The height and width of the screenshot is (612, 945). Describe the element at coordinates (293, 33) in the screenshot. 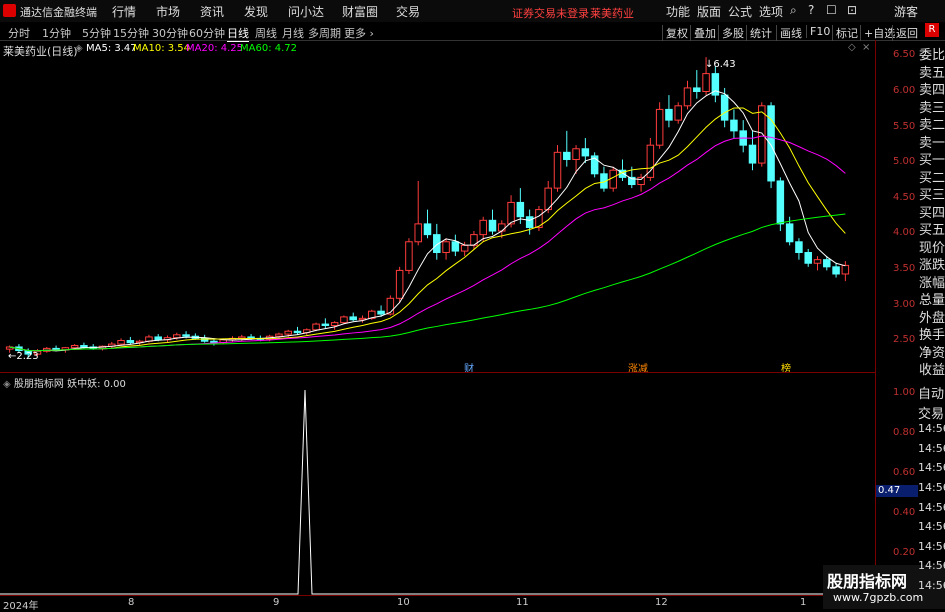

I see `tab-monthly: 月线` at that location.